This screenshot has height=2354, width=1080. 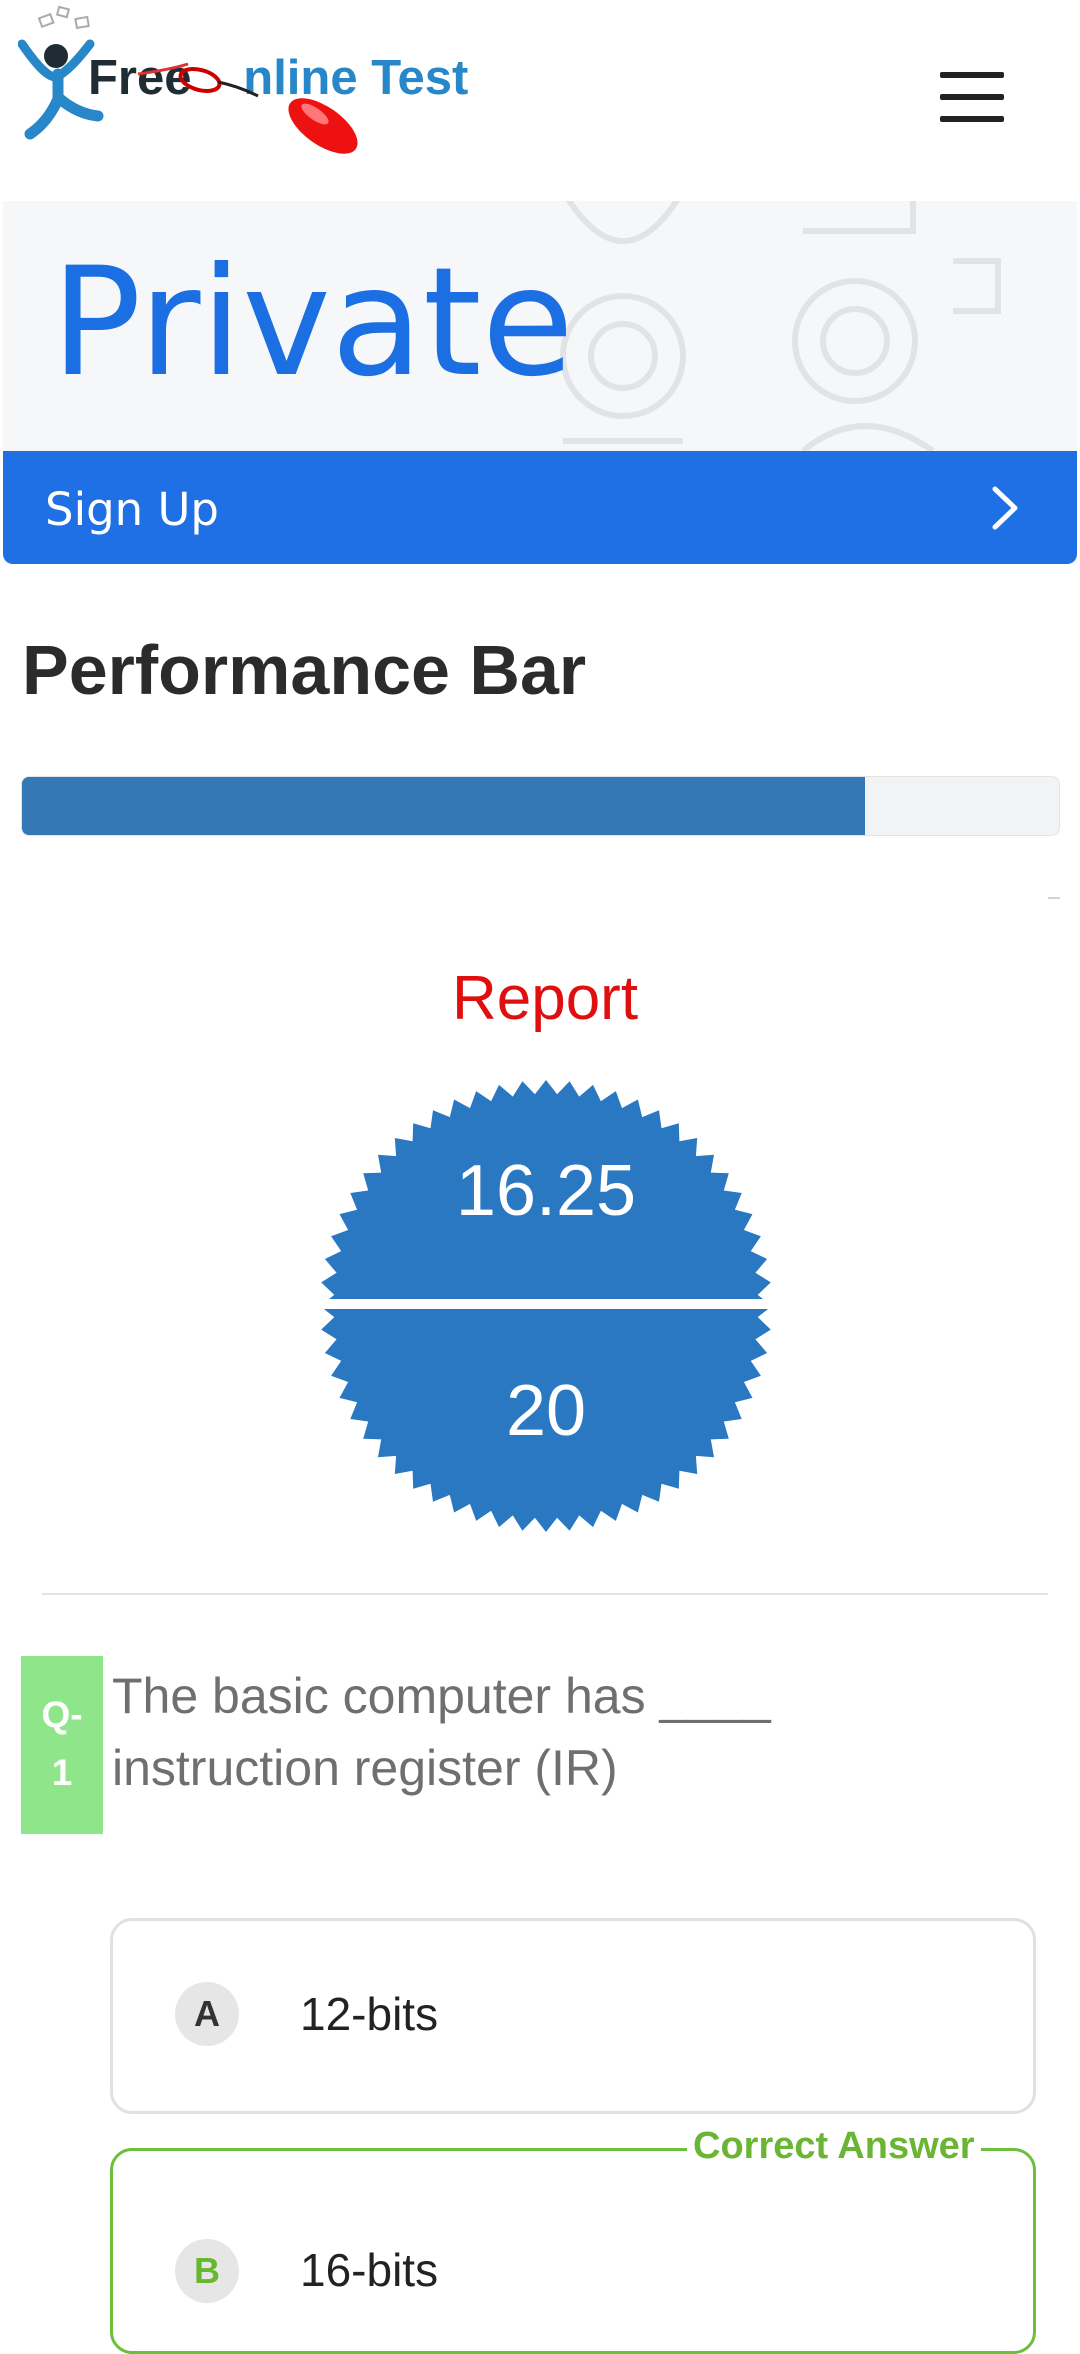 I want to click on sign-up-label: Sign Up, so click(x=132, y=509).